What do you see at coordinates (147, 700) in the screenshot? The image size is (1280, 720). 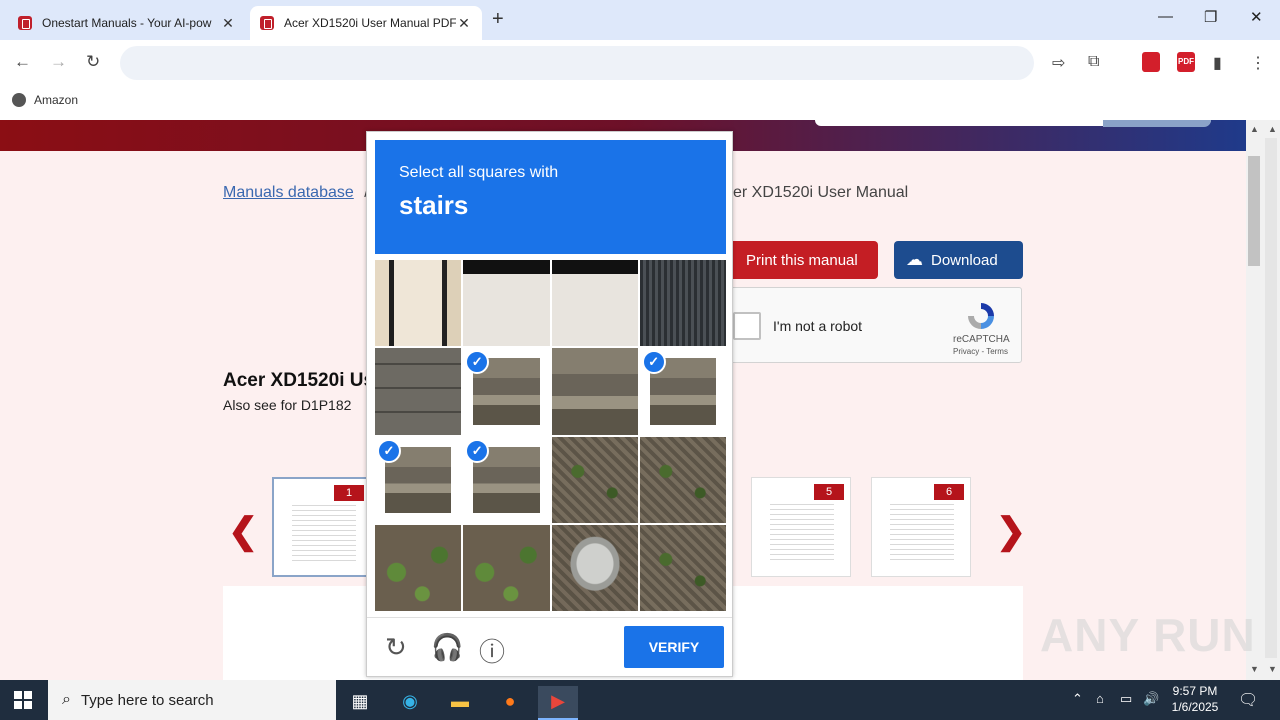 I see `taskbar-search-placeholder: Type here to search` at bounding box center [147, 700].